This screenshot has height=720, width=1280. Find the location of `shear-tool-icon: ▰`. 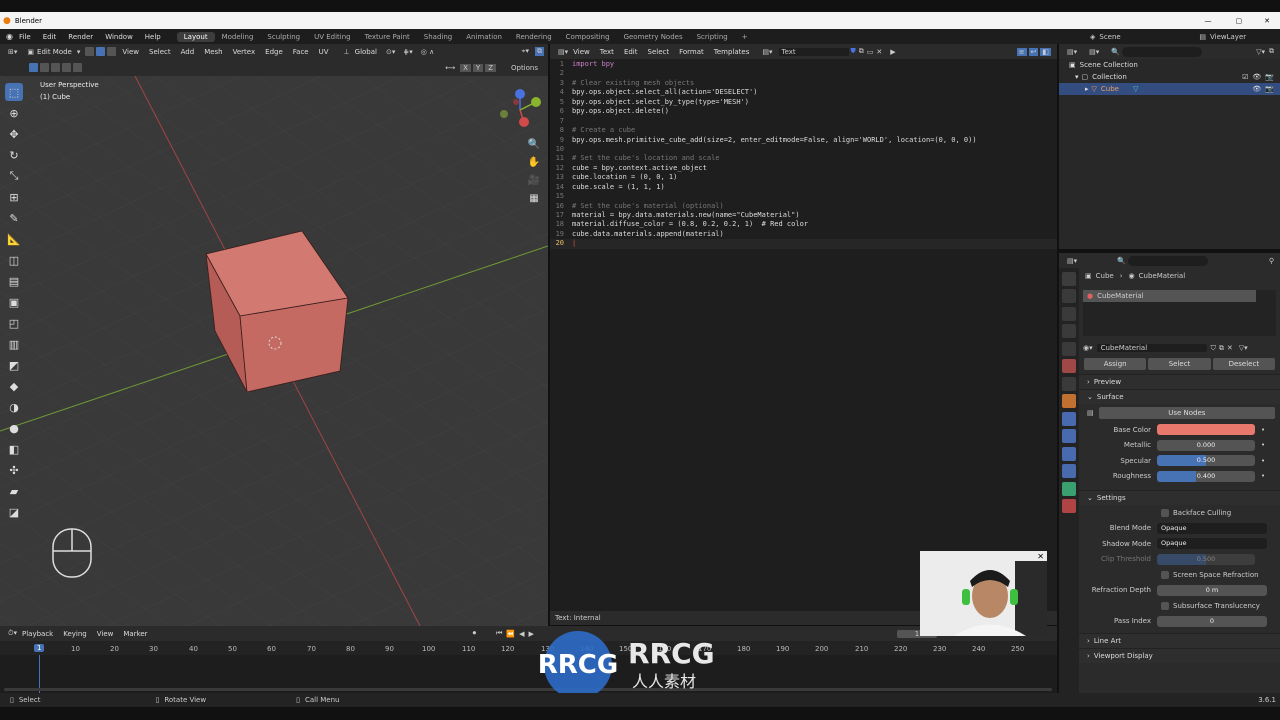

shear-tool-icon: ▰ is located at coordinates (14, 491).